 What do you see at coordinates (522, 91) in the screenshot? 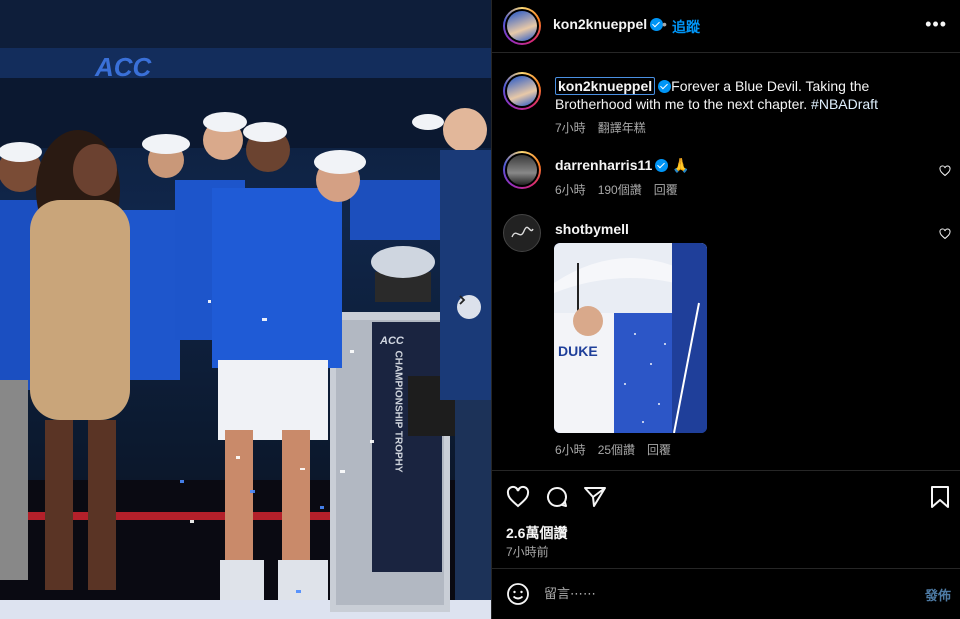
I see `caption-avatar` at bounding box center [522, 91].